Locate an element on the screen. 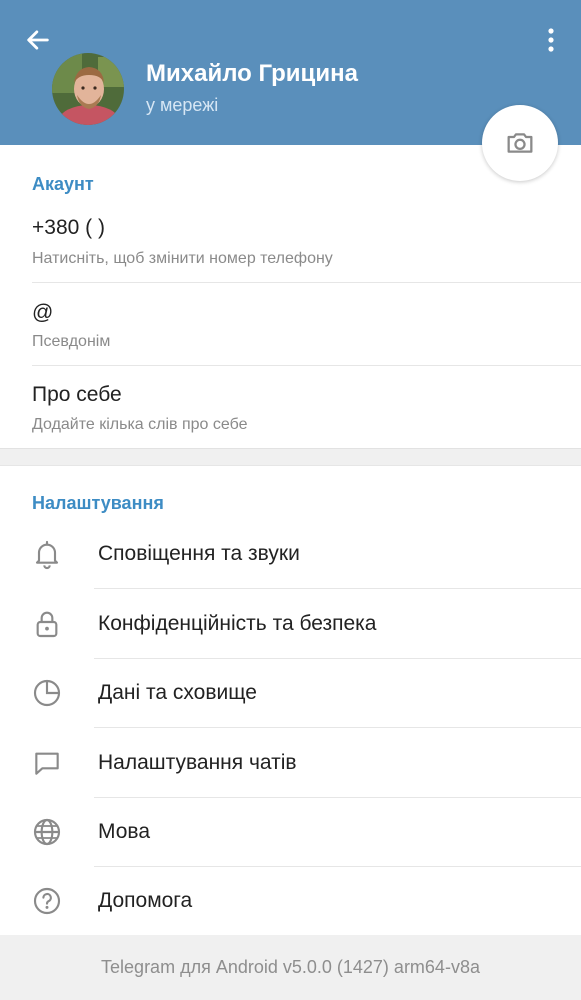 The image size is (581, 1000). avatar-photo is located at coordinates (88, 89).